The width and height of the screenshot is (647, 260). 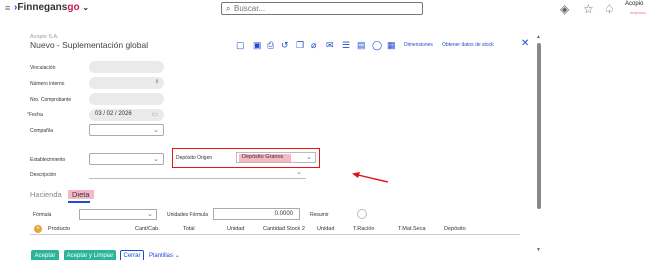 I want to click on column-header: Cant/Cab., so click(x=147, y=229).